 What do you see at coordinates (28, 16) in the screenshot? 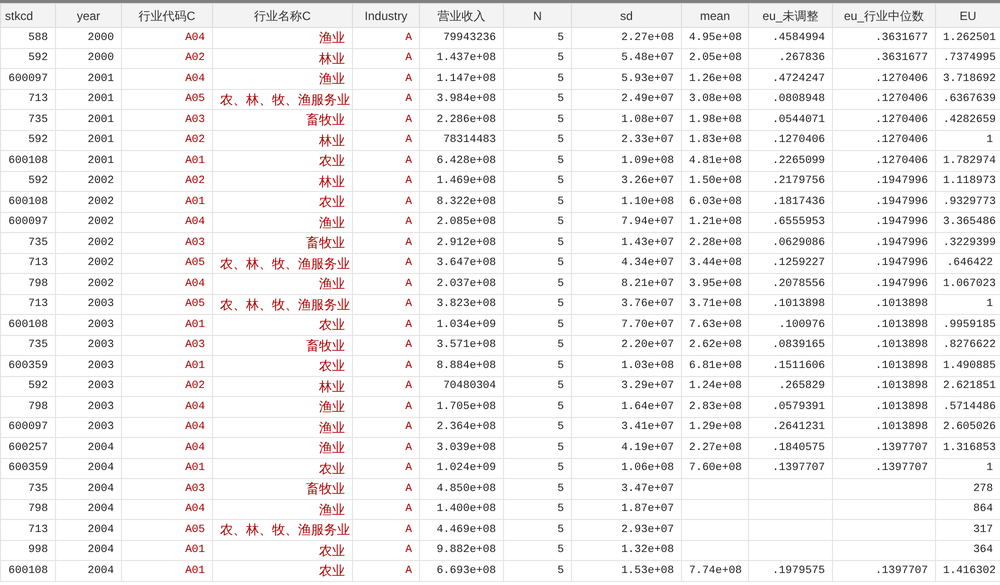
I see `column-header: stkcd` at bounding box center [28, 16].